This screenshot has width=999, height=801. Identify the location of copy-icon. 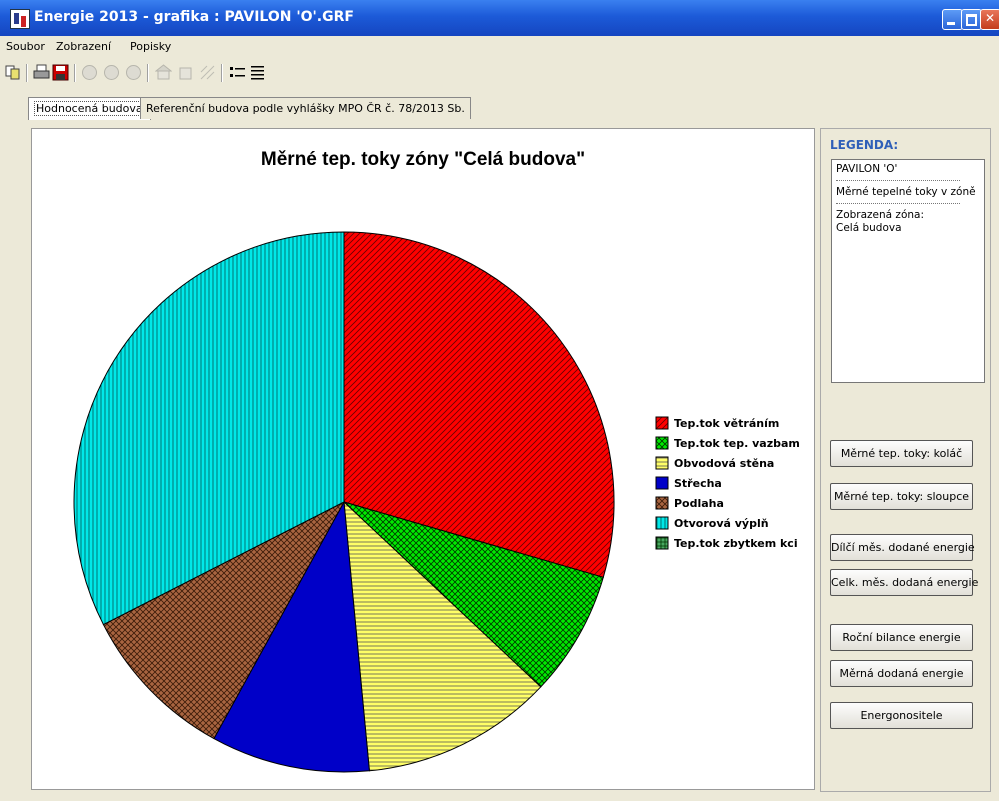
(13, 72).